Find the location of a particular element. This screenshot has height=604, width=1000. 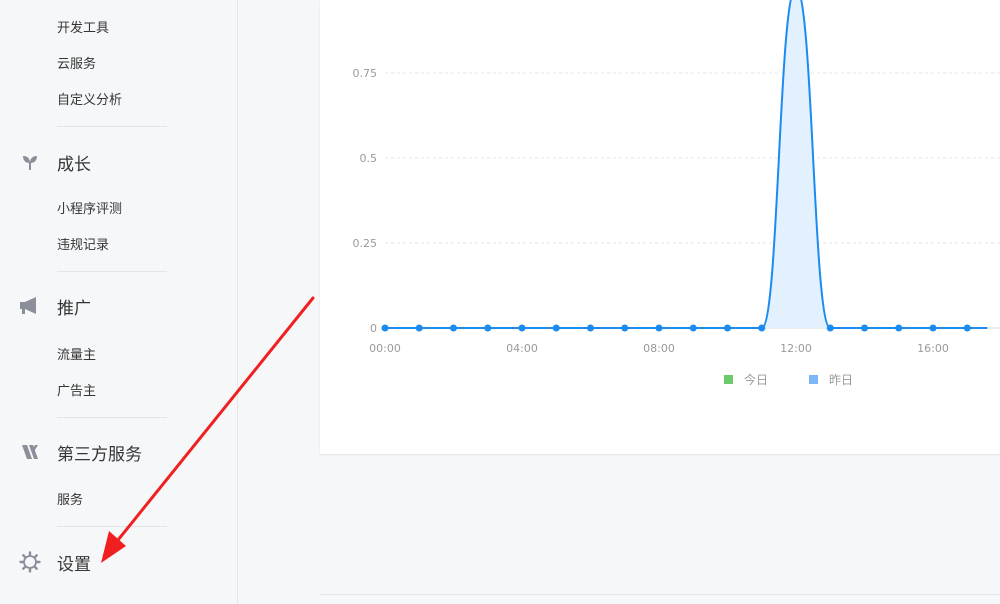

x-tick-label: 08:00 is located at coordinates (659, 348).